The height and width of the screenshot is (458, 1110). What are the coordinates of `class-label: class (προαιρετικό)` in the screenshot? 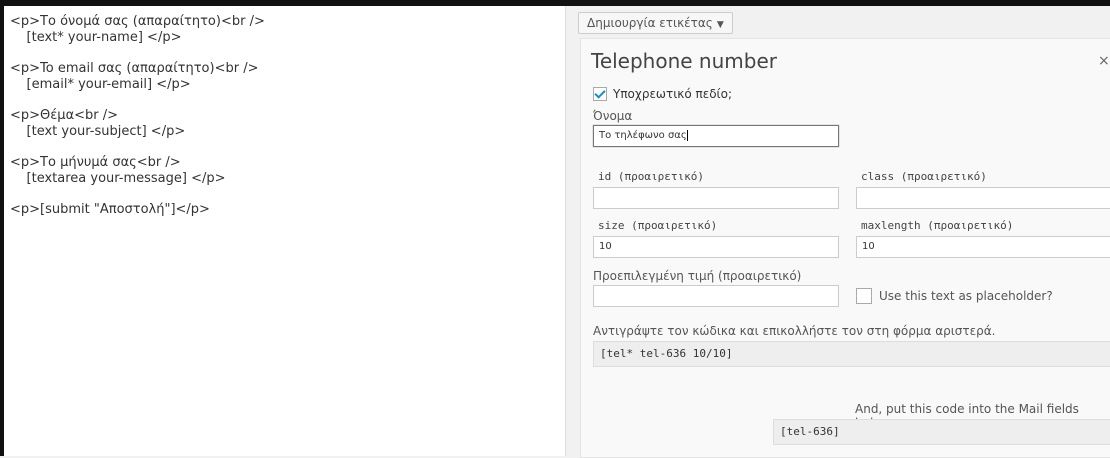 It's located at (924, 176).